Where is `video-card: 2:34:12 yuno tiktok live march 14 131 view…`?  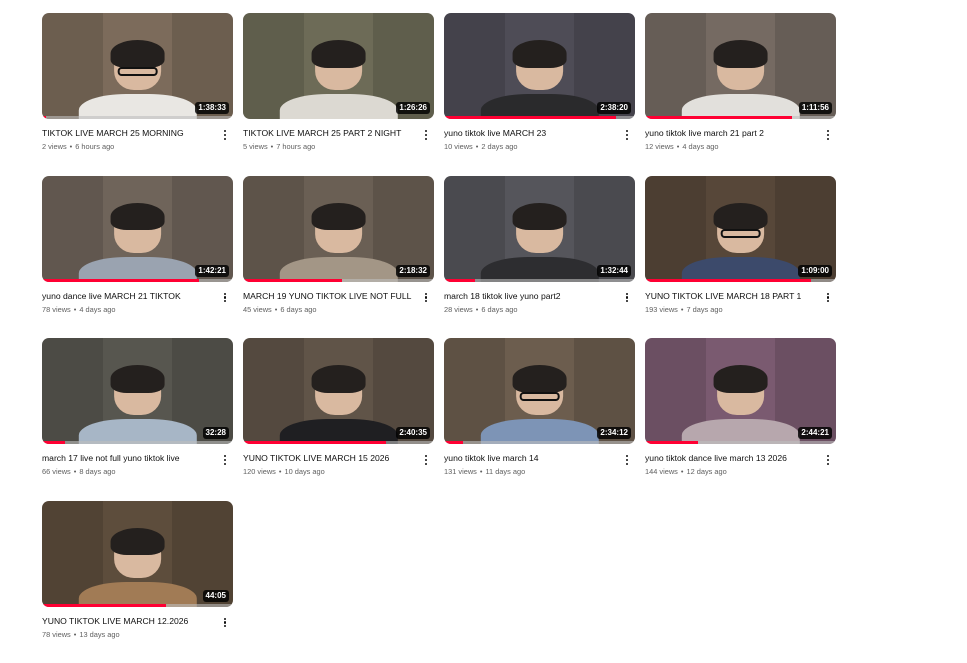 video-card: 2:34:12 yuno tiktok live march 14 131 view… is located at coordinates (539, 419).